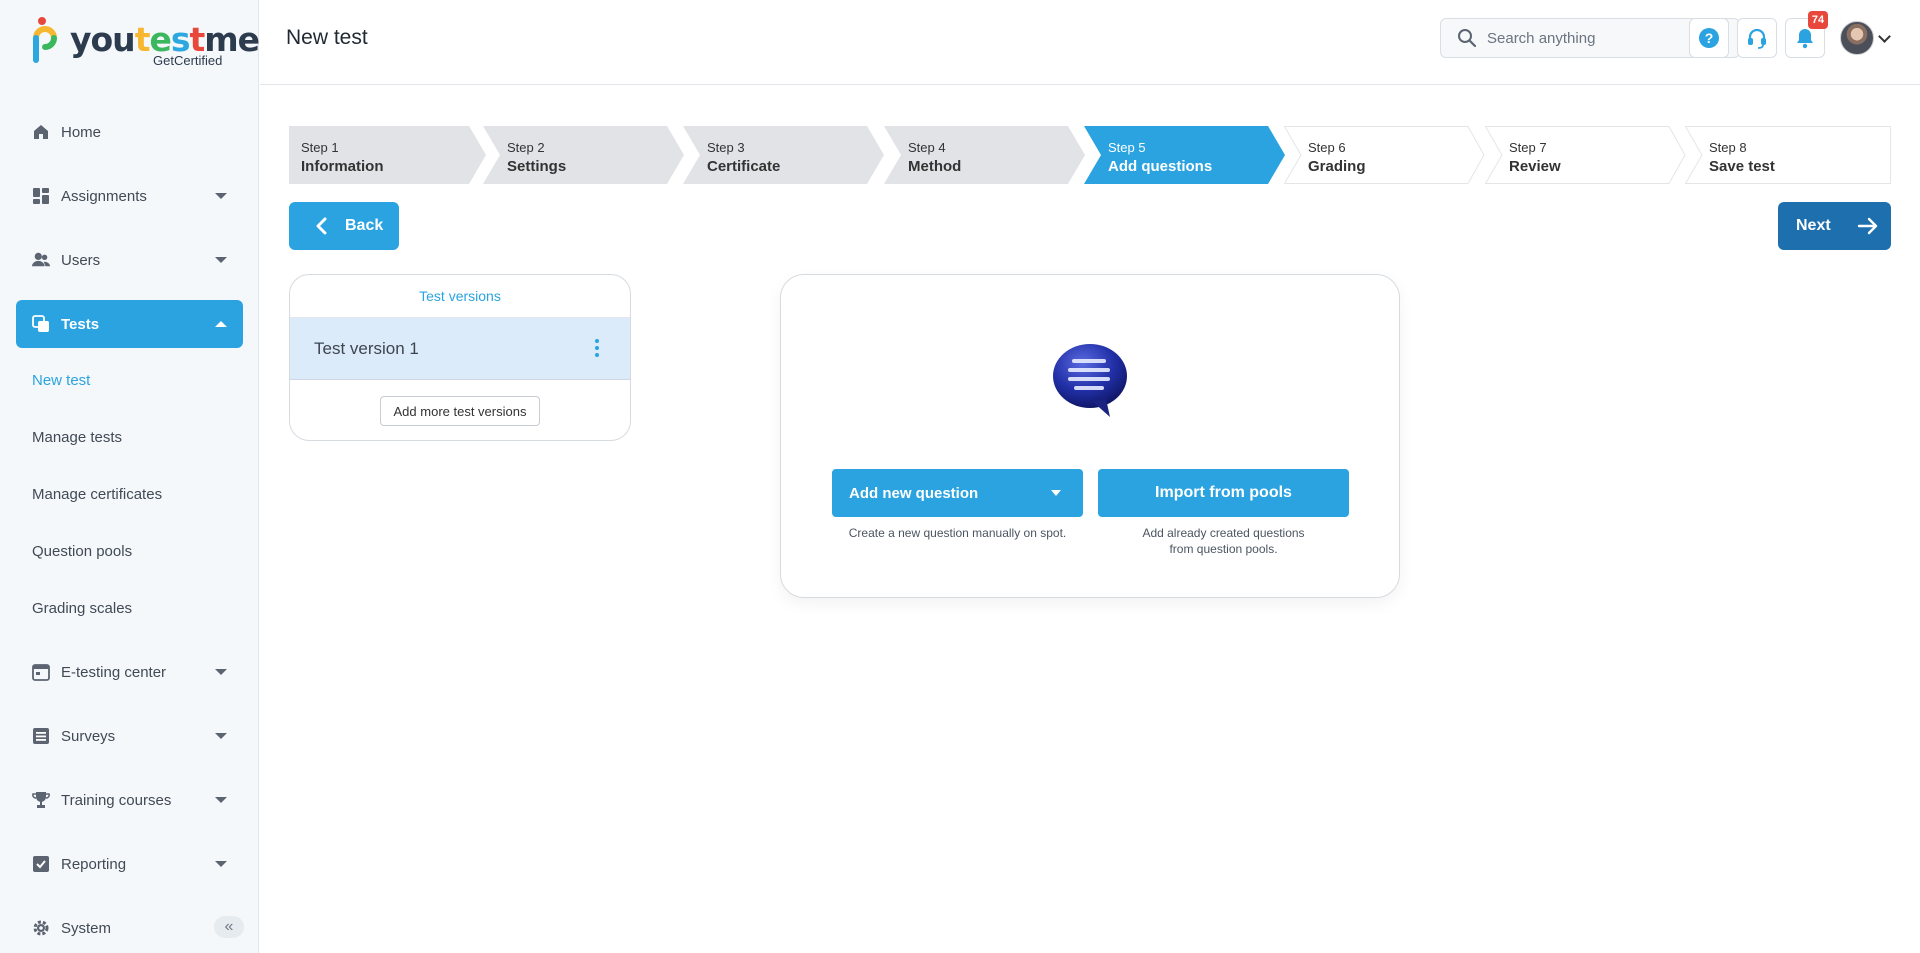 The height and width of the screenshot is (953, 1920). Describe the element at coordinates (1805, 39) in the screenshot. I see `bell-icon` at that location.